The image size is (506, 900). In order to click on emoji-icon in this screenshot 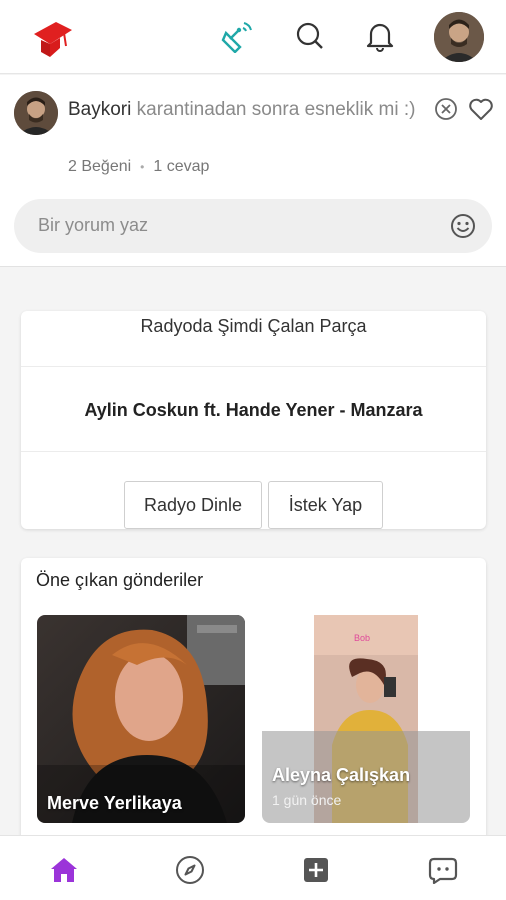, I will do `click(463, 226)`.